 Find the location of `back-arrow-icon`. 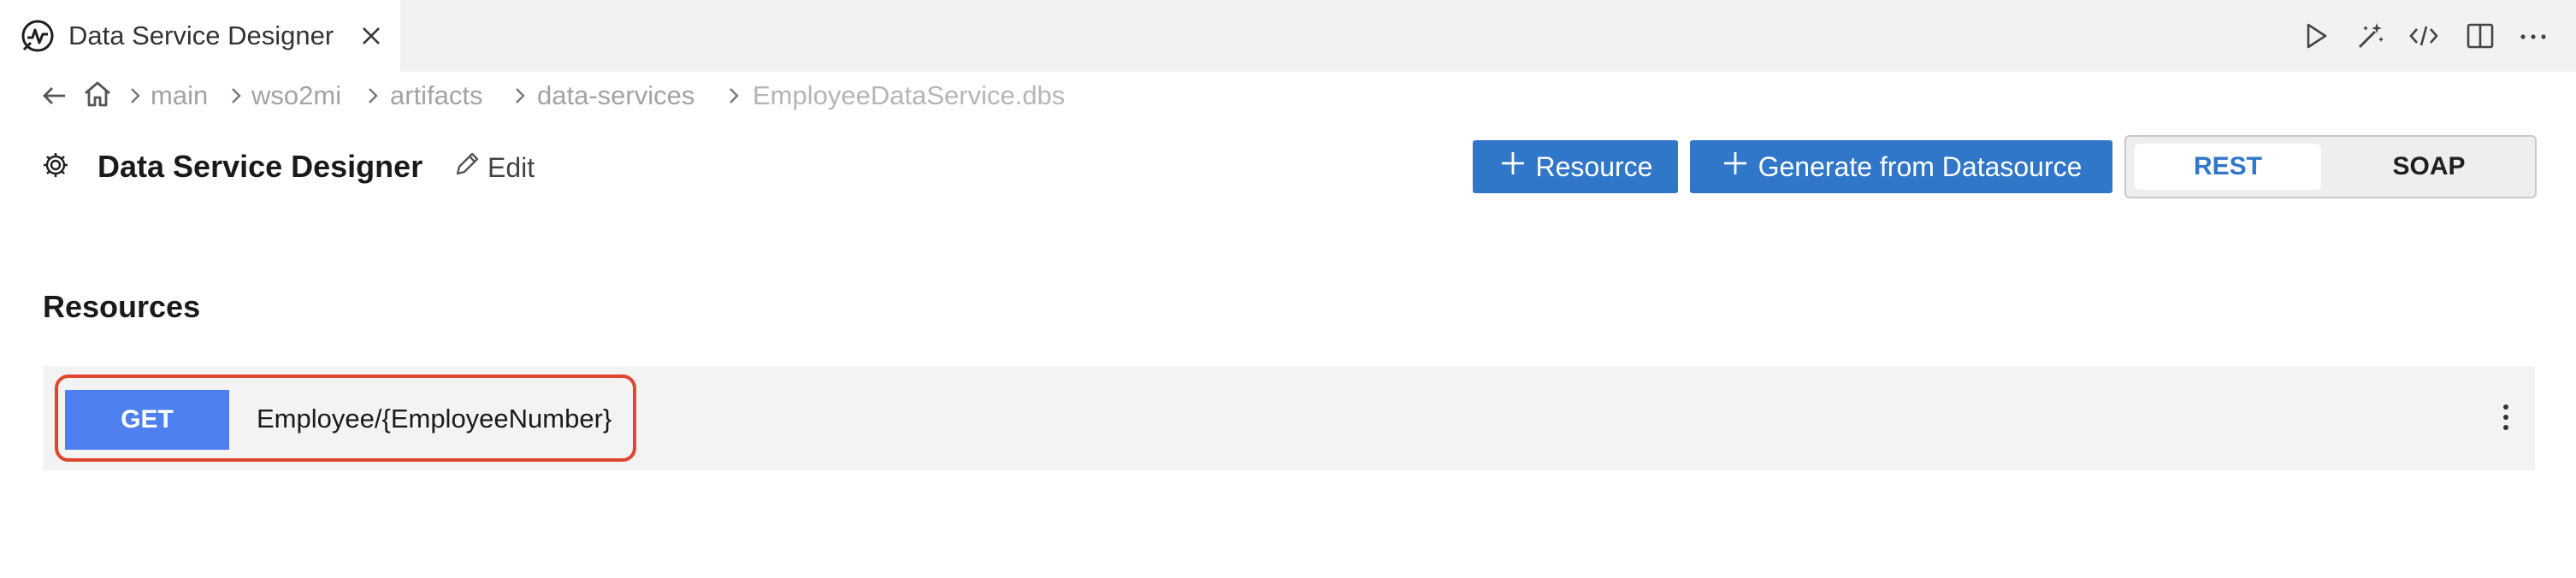

back-arrow-icon is located at coordinates (55, 96).